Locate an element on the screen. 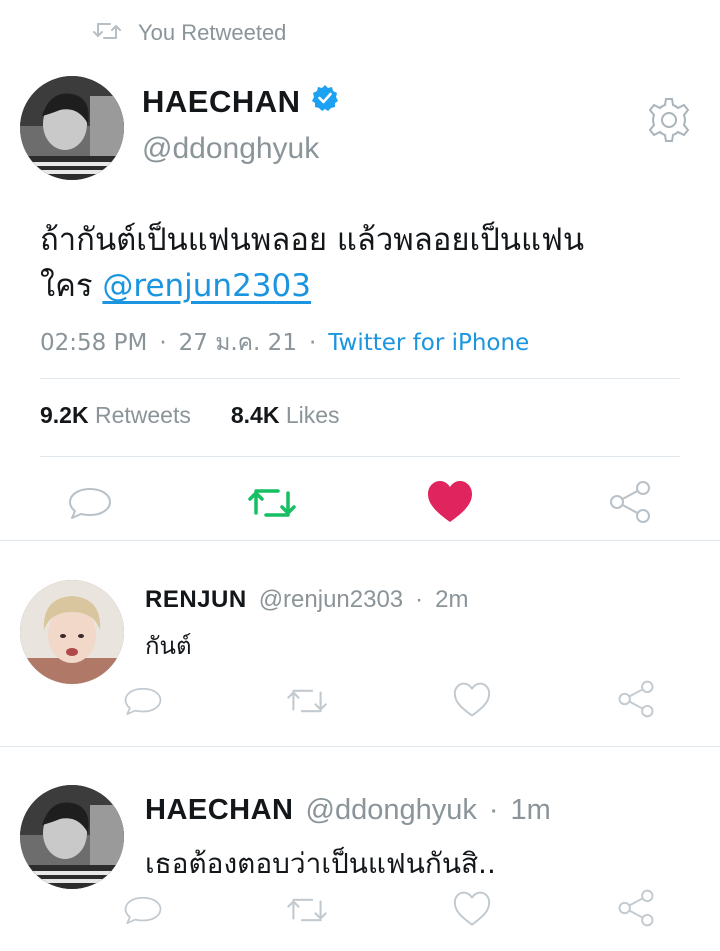 This screenshot has height=951, width=720. tweet-text-line-2-prefix: ใคร is located at coordinates (71, 286).